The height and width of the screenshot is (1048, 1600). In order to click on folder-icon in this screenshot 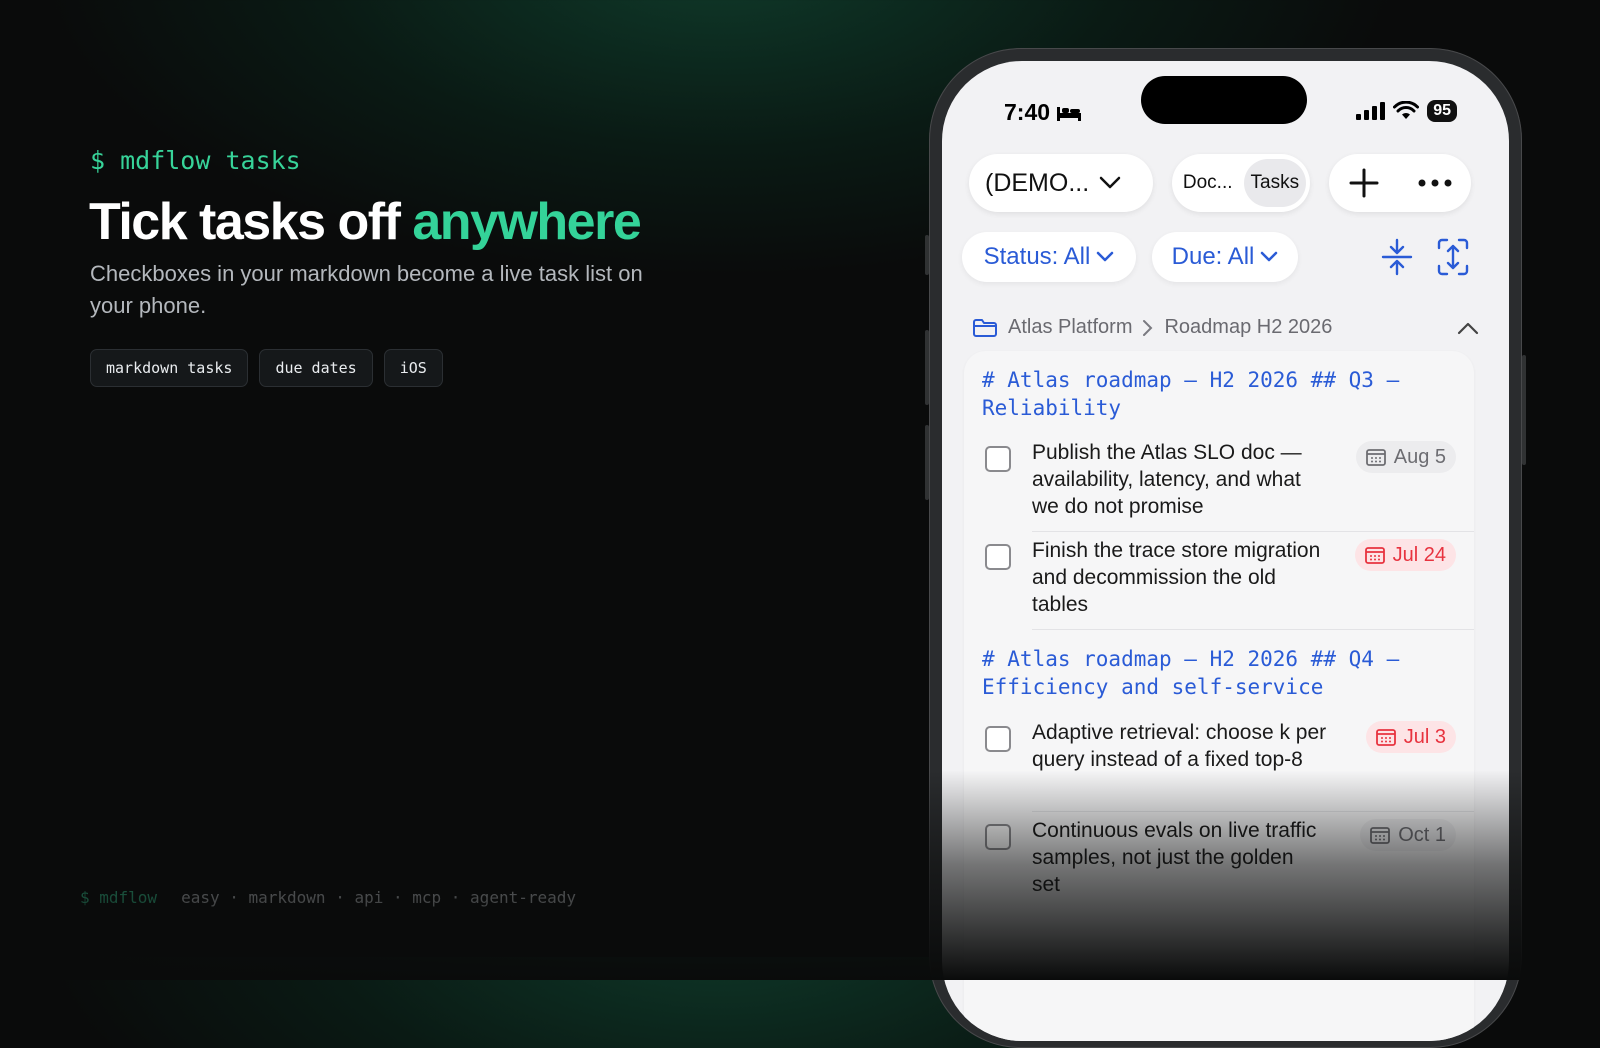, I will do `click(985, 327)`.